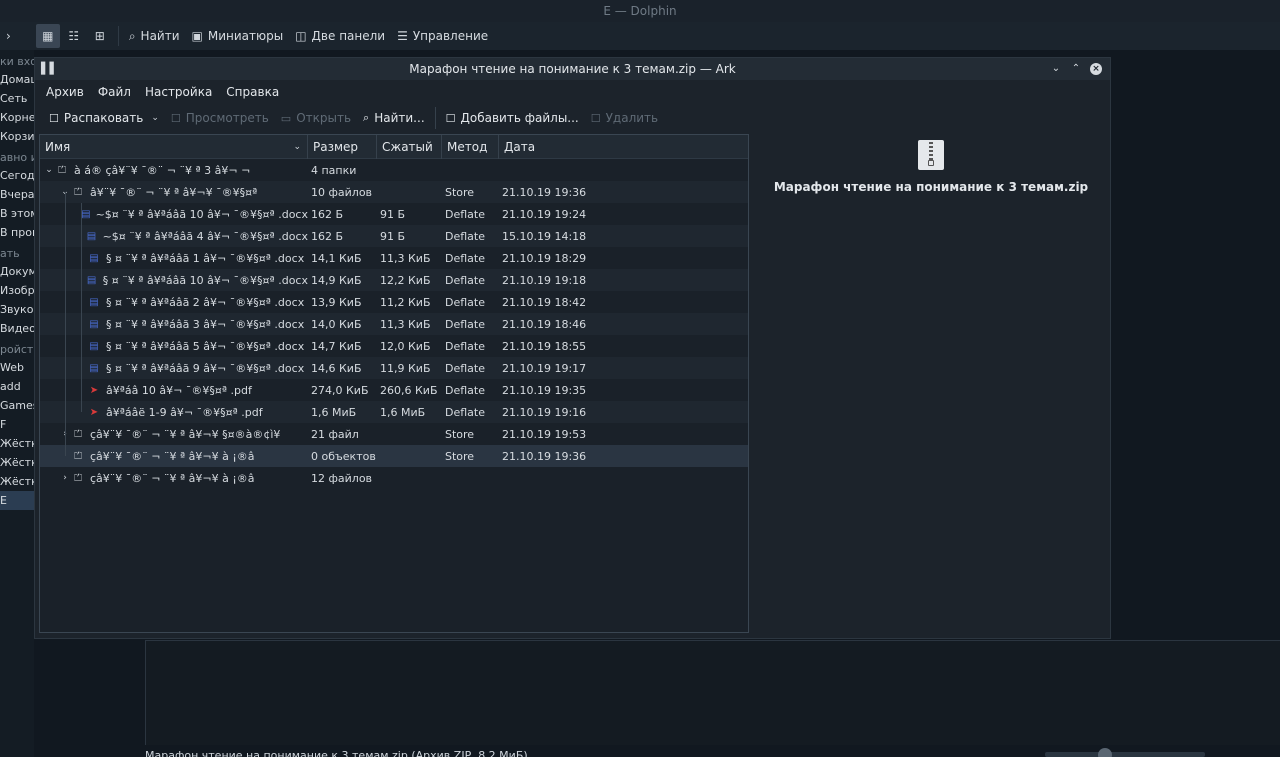 The width and height of the screenshot is (1280, 757). I want to click on window-menu-icon: ▌▌, so click(49, 69).